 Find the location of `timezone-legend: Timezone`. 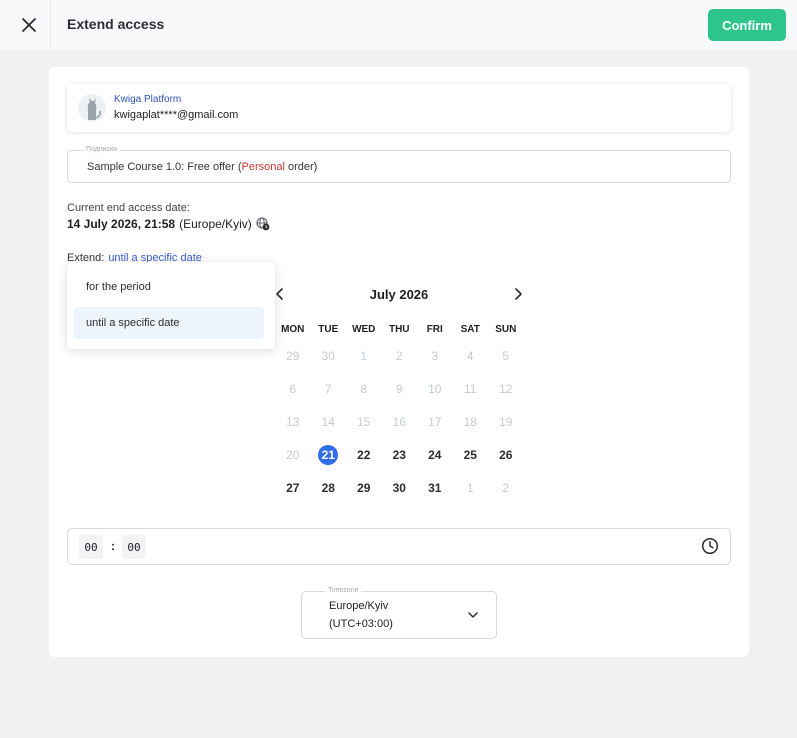

timezone-legend: Timezone is located at coordinates (343, 590).